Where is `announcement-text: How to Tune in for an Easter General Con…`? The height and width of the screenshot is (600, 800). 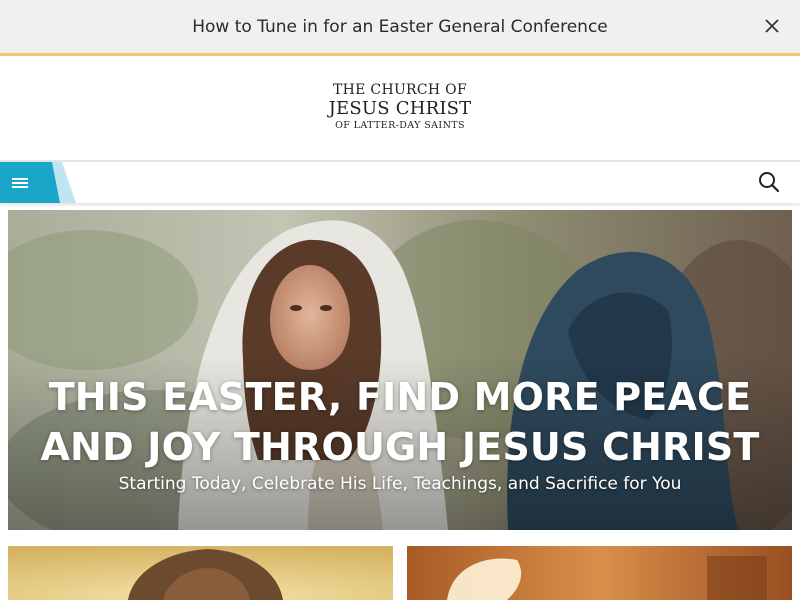
announcement-text: How to Tune in for an Easter General Con… is located at coordinates (400, 27).